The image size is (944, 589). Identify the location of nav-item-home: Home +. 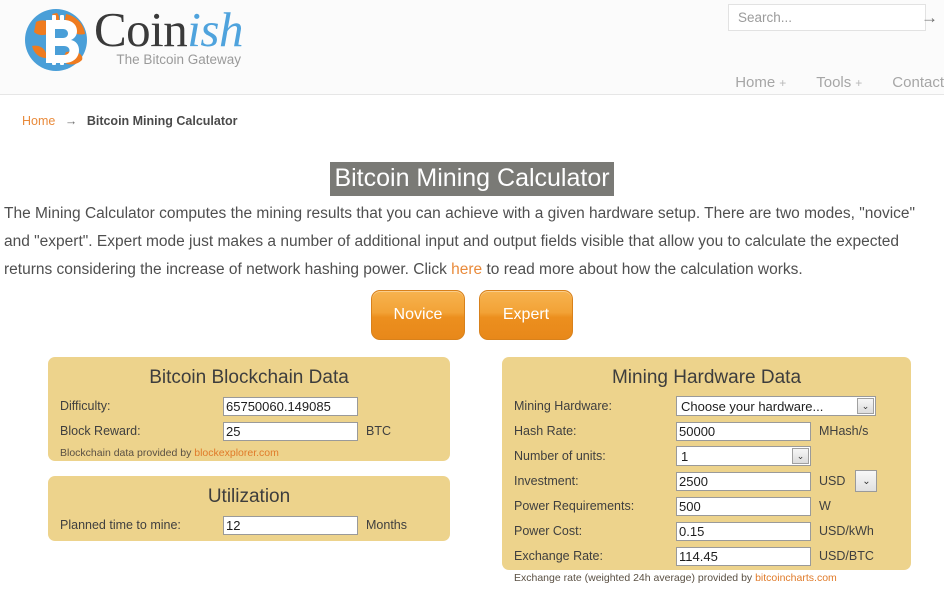
(760, 82).